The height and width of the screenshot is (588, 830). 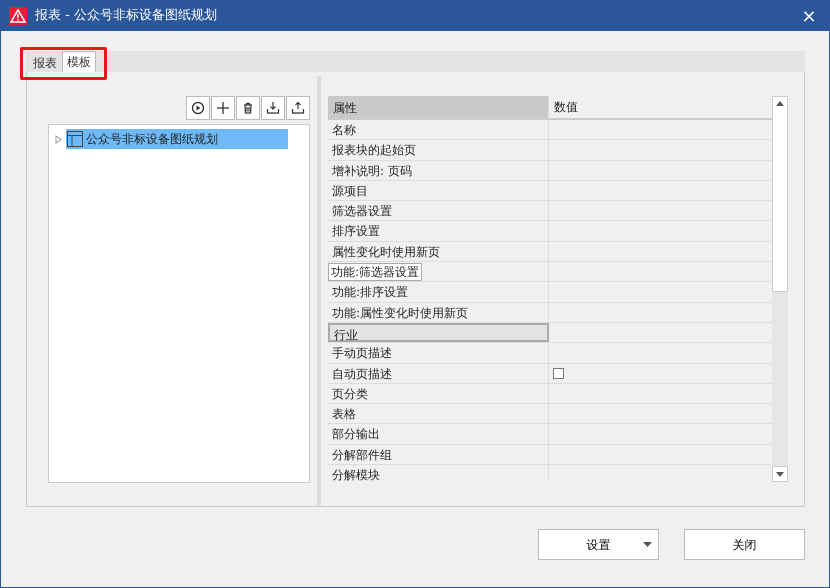 What do you see at coordinates (780, 103) in the screenshot?
I see `up-arrow-icon` at bounding box center [780, 103].